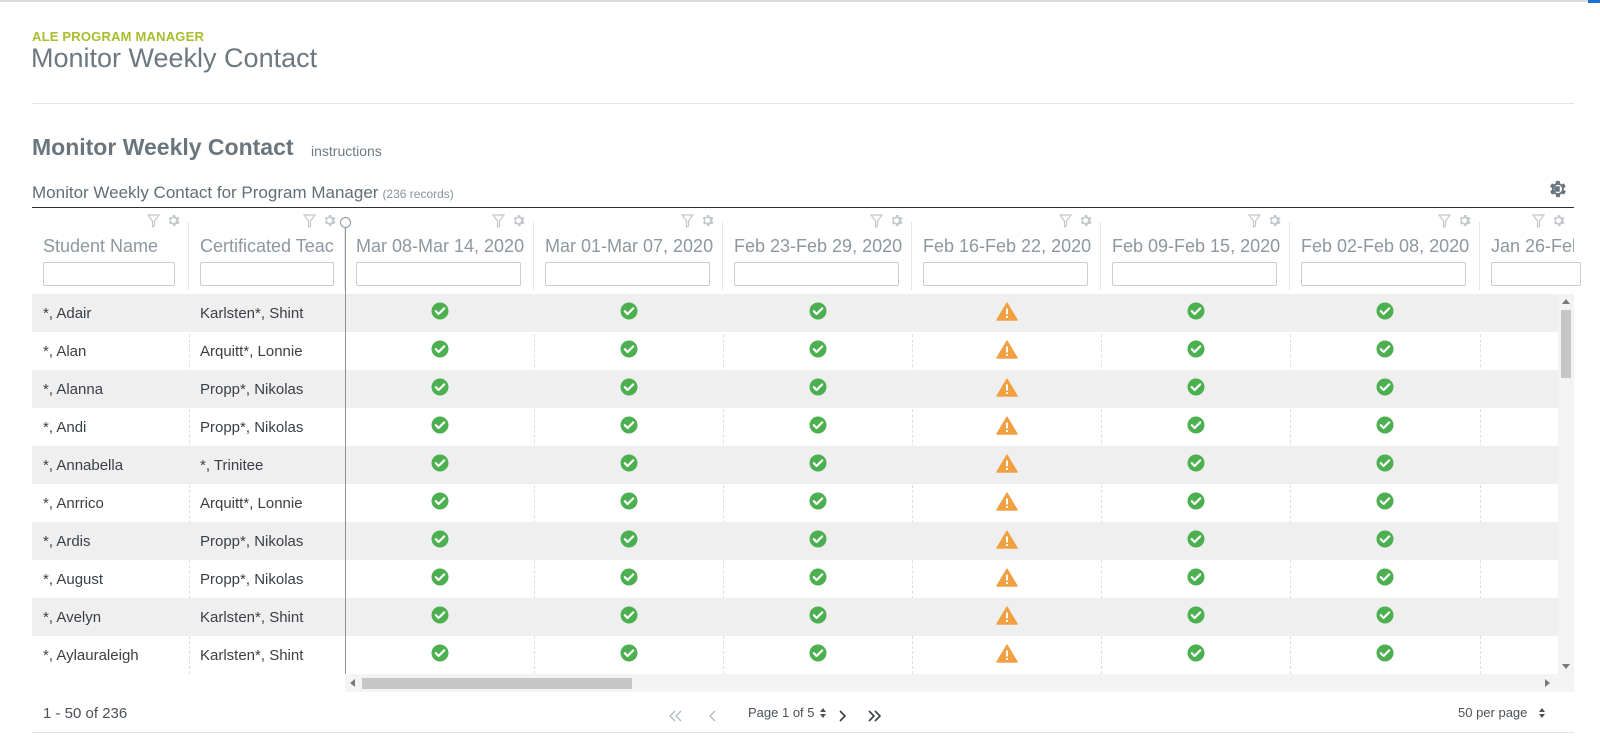  I want to click on column-resize-handle, so click(345, 222).